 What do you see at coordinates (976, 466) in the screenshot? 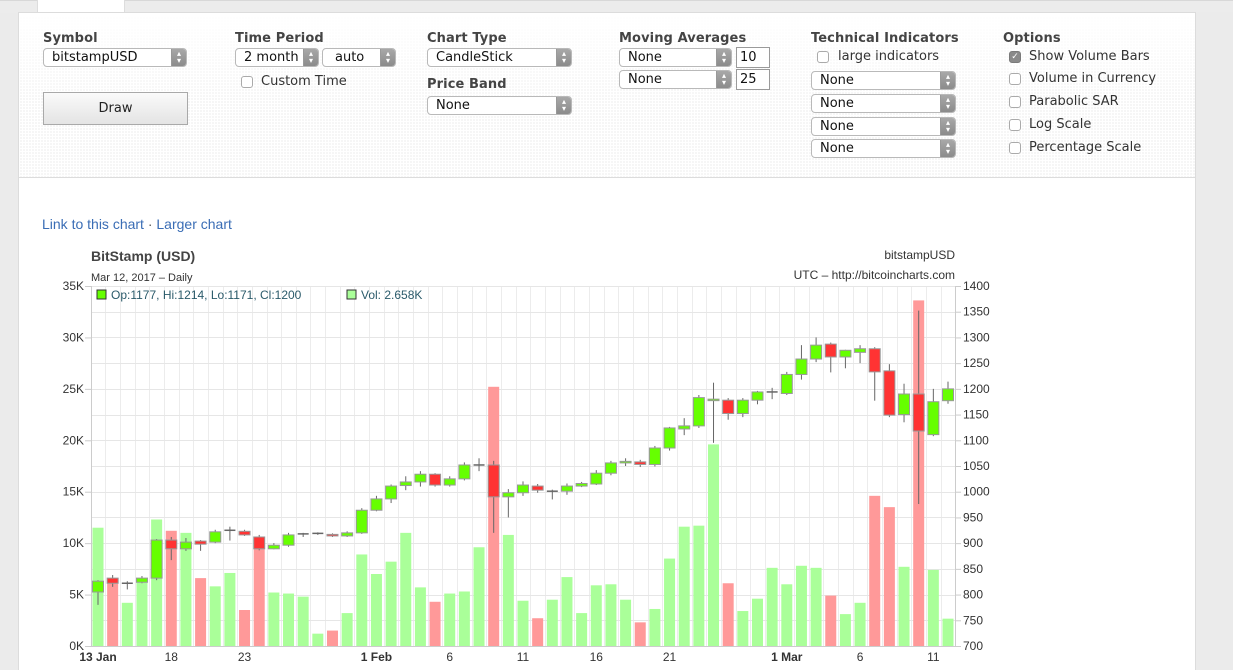
I see `right-tick-label: 1050` at bounding box center [976, 466].